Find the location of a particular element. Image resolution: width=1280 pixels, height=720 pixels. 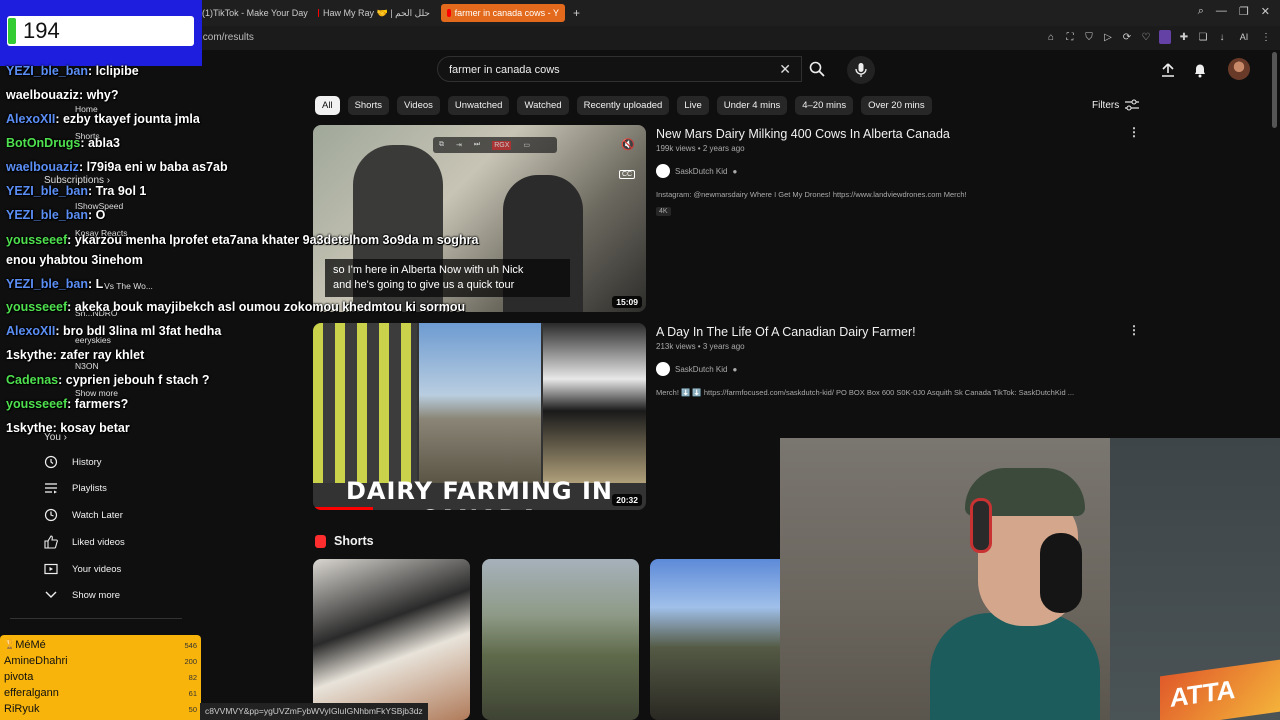

cows-image is located at coordinates (594, 403).